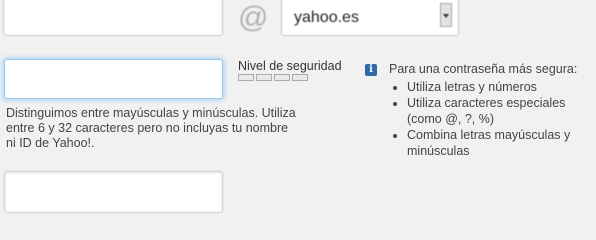 The image size is (596, 240). I want to click on confirm-password-field, so click(113, 192).